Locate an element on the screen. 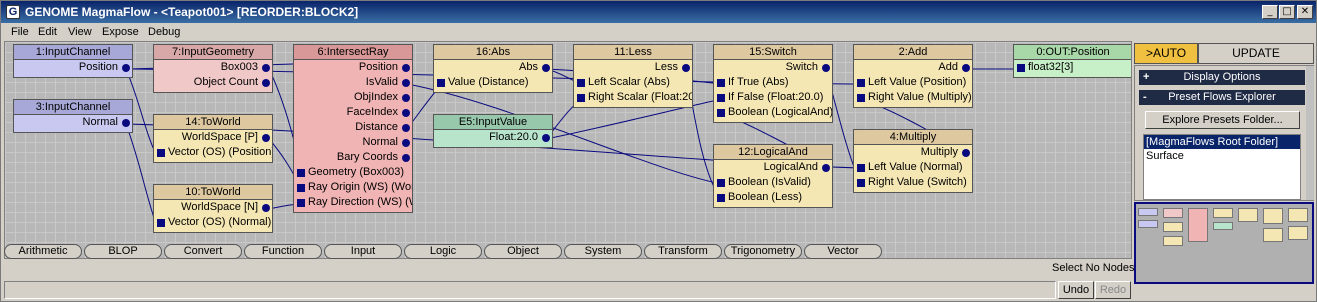 This screenshot has width=1317, height=302. menu-edit: Edit is located at coordinates (47, 32).